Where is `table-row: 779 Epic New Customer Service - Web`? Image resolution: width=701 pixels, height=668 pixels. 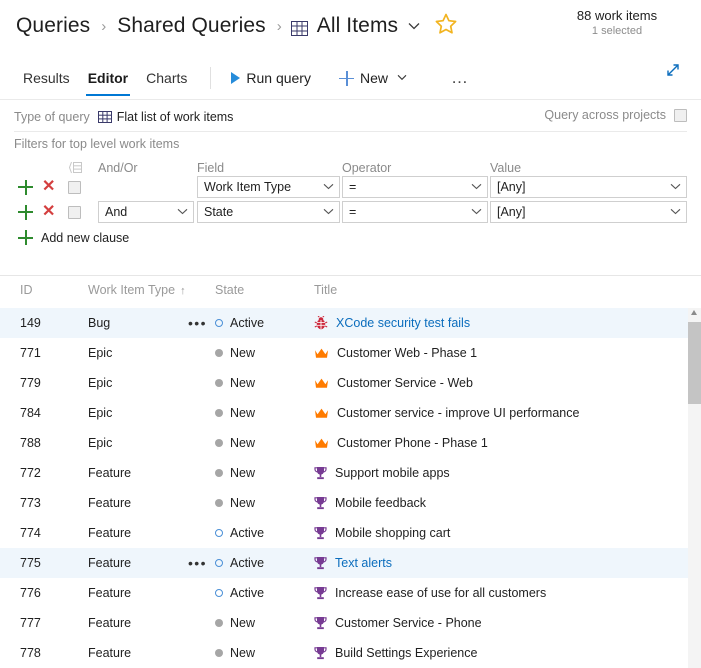 table-row: 779 Epic New Customer Service - Web is located at coordinates (344, 383).